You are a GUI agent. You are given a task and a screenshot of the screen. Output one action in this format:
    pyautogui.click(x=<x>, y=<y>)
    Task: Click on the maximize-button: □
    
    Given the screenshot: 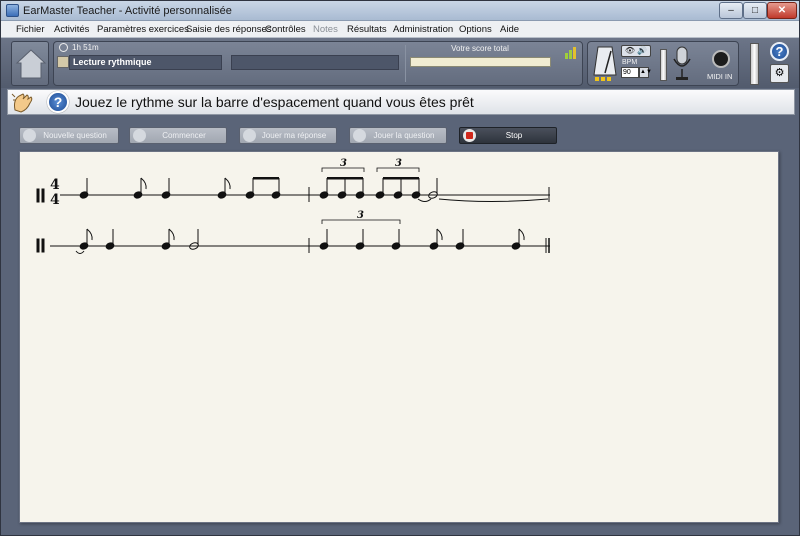 What is the action you would take?
    pyautogui.click(x=755, y=10)
    